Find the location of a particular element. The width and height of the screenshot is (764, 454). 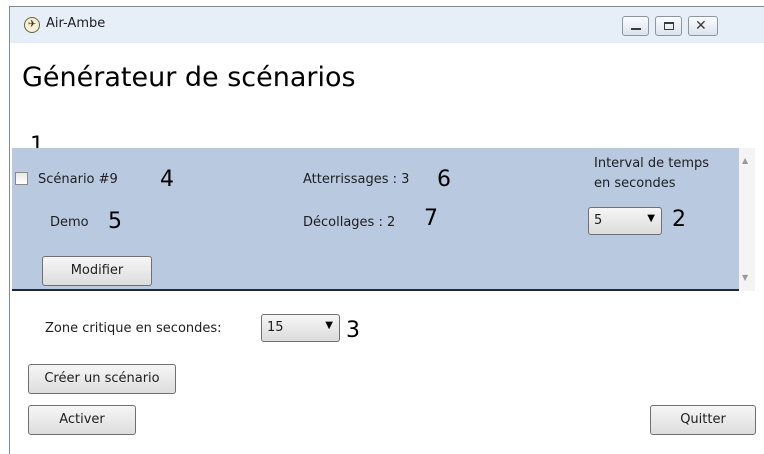

minimize-icon is located at coordinates (636, 29).